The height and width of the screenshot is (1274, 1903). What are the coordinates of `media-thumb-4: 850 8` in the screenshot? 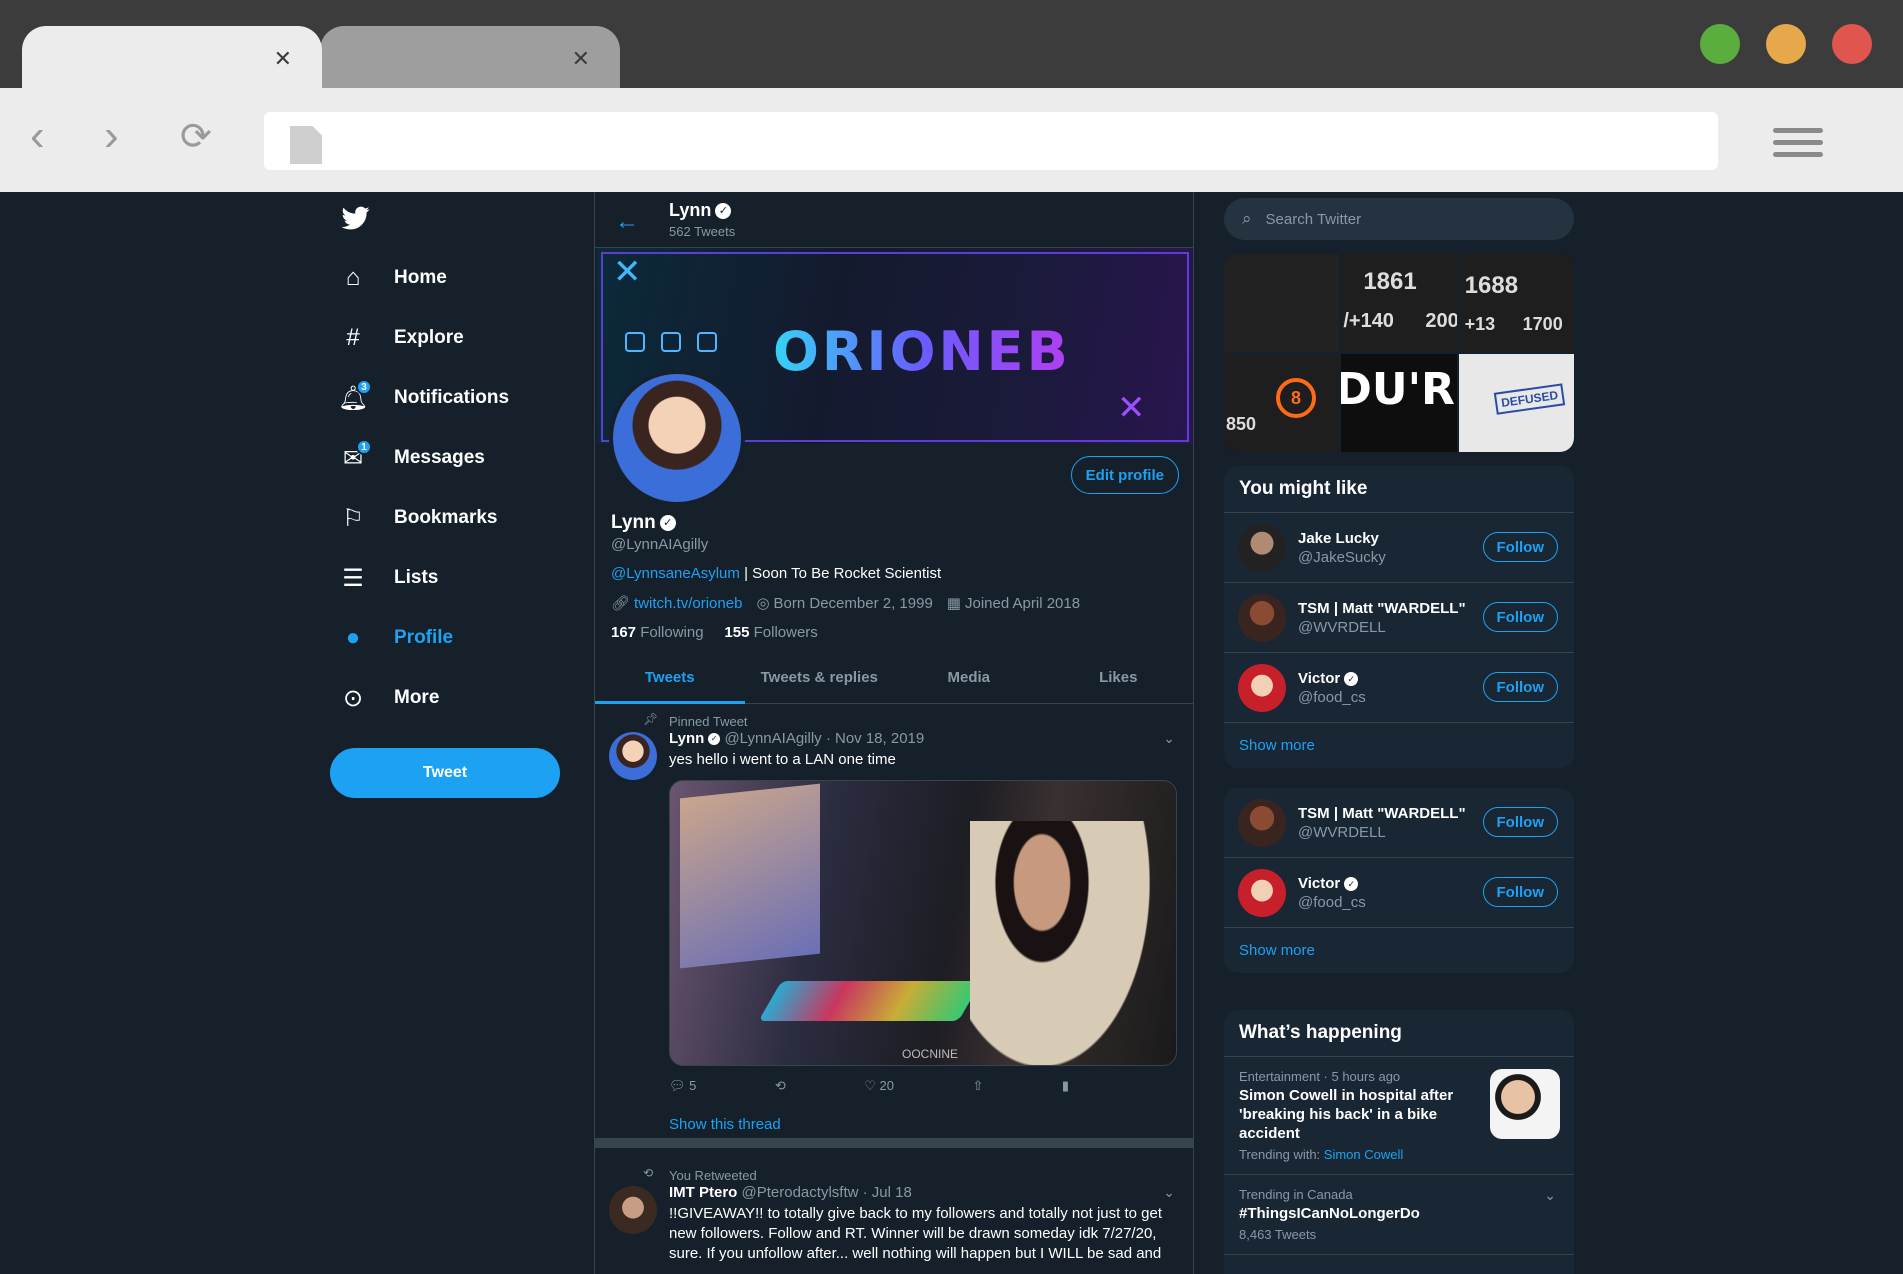 It's located at (1282, 403).